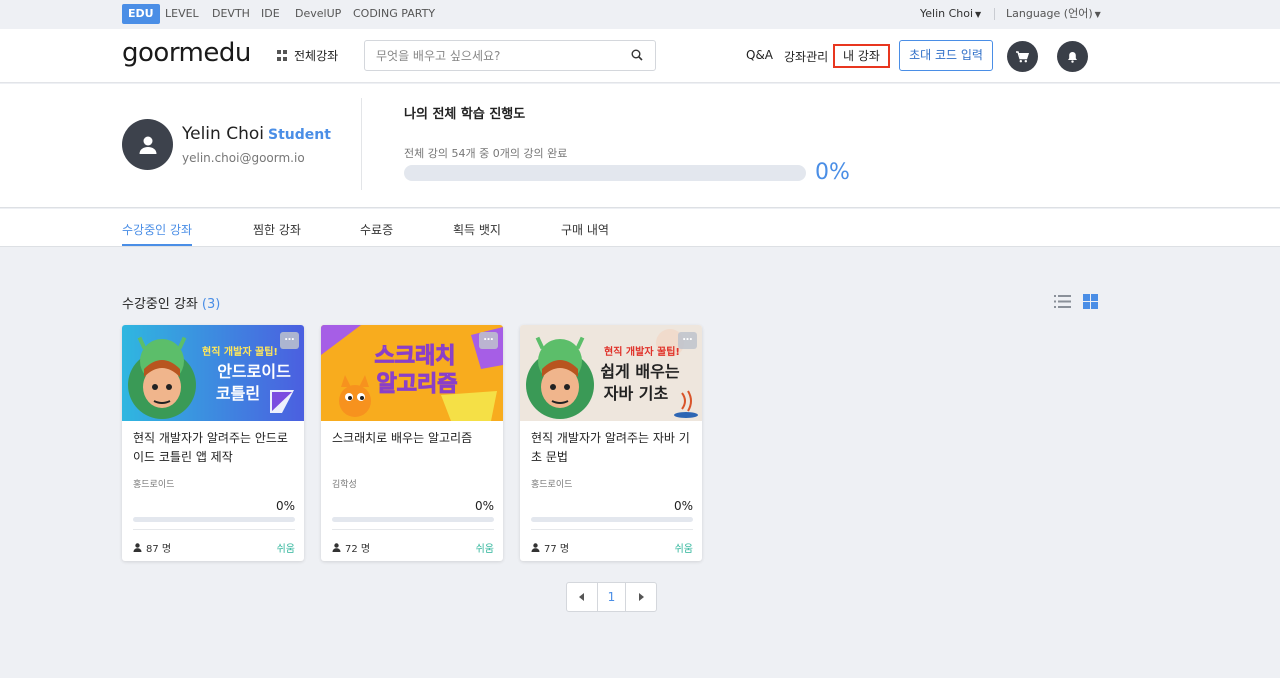 The image size is (1280, 678). Describe the element at coordinates (211, 304) in the screenshot. I see `course-count: (3)` at that location.